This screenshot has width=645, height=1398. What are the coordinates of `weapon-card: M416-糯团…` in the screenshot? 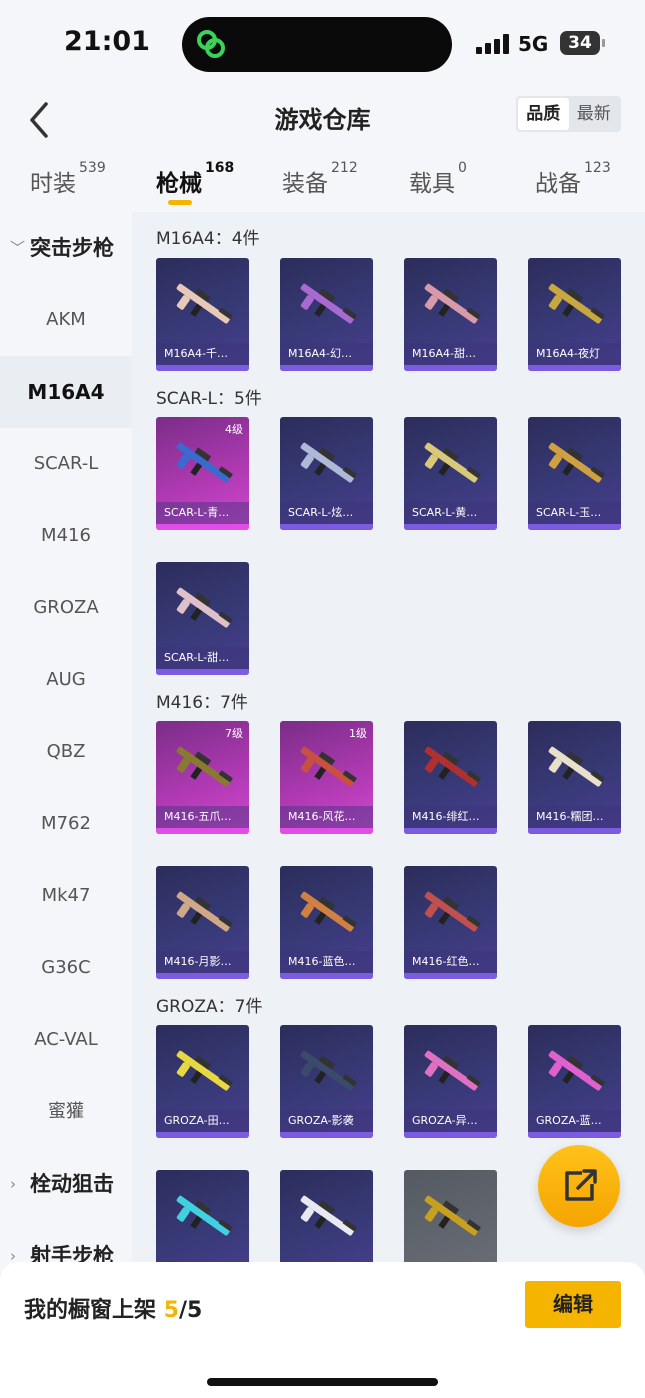 It's located at (574, 777).